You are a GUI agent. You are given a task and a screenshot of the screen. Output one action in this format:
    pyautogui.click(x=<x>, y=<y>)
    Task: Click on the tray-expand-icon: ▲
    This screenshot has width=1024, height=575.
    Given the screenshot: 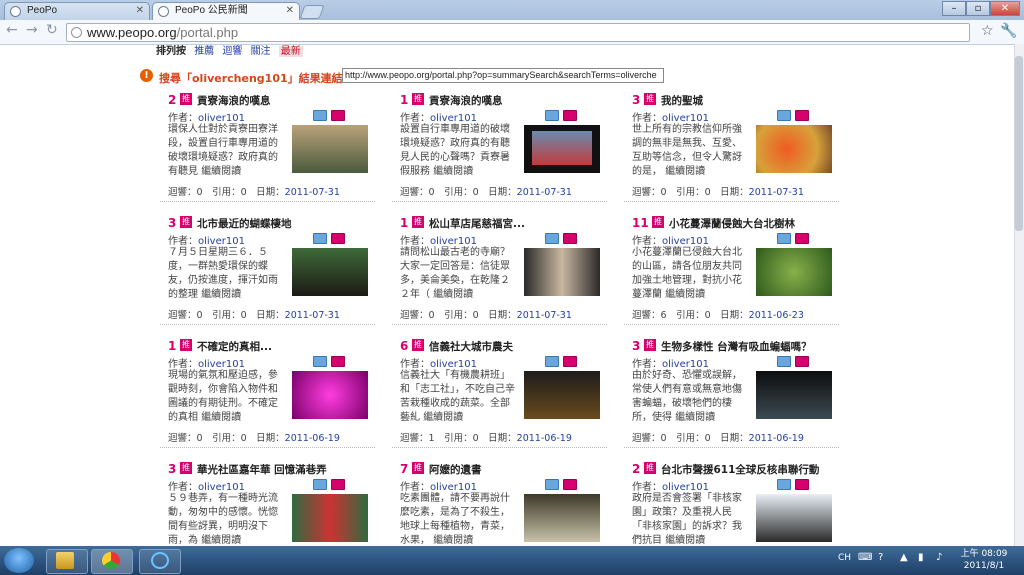 What is the action you would take?
    pyautogui.click(x=904, y=557)
    